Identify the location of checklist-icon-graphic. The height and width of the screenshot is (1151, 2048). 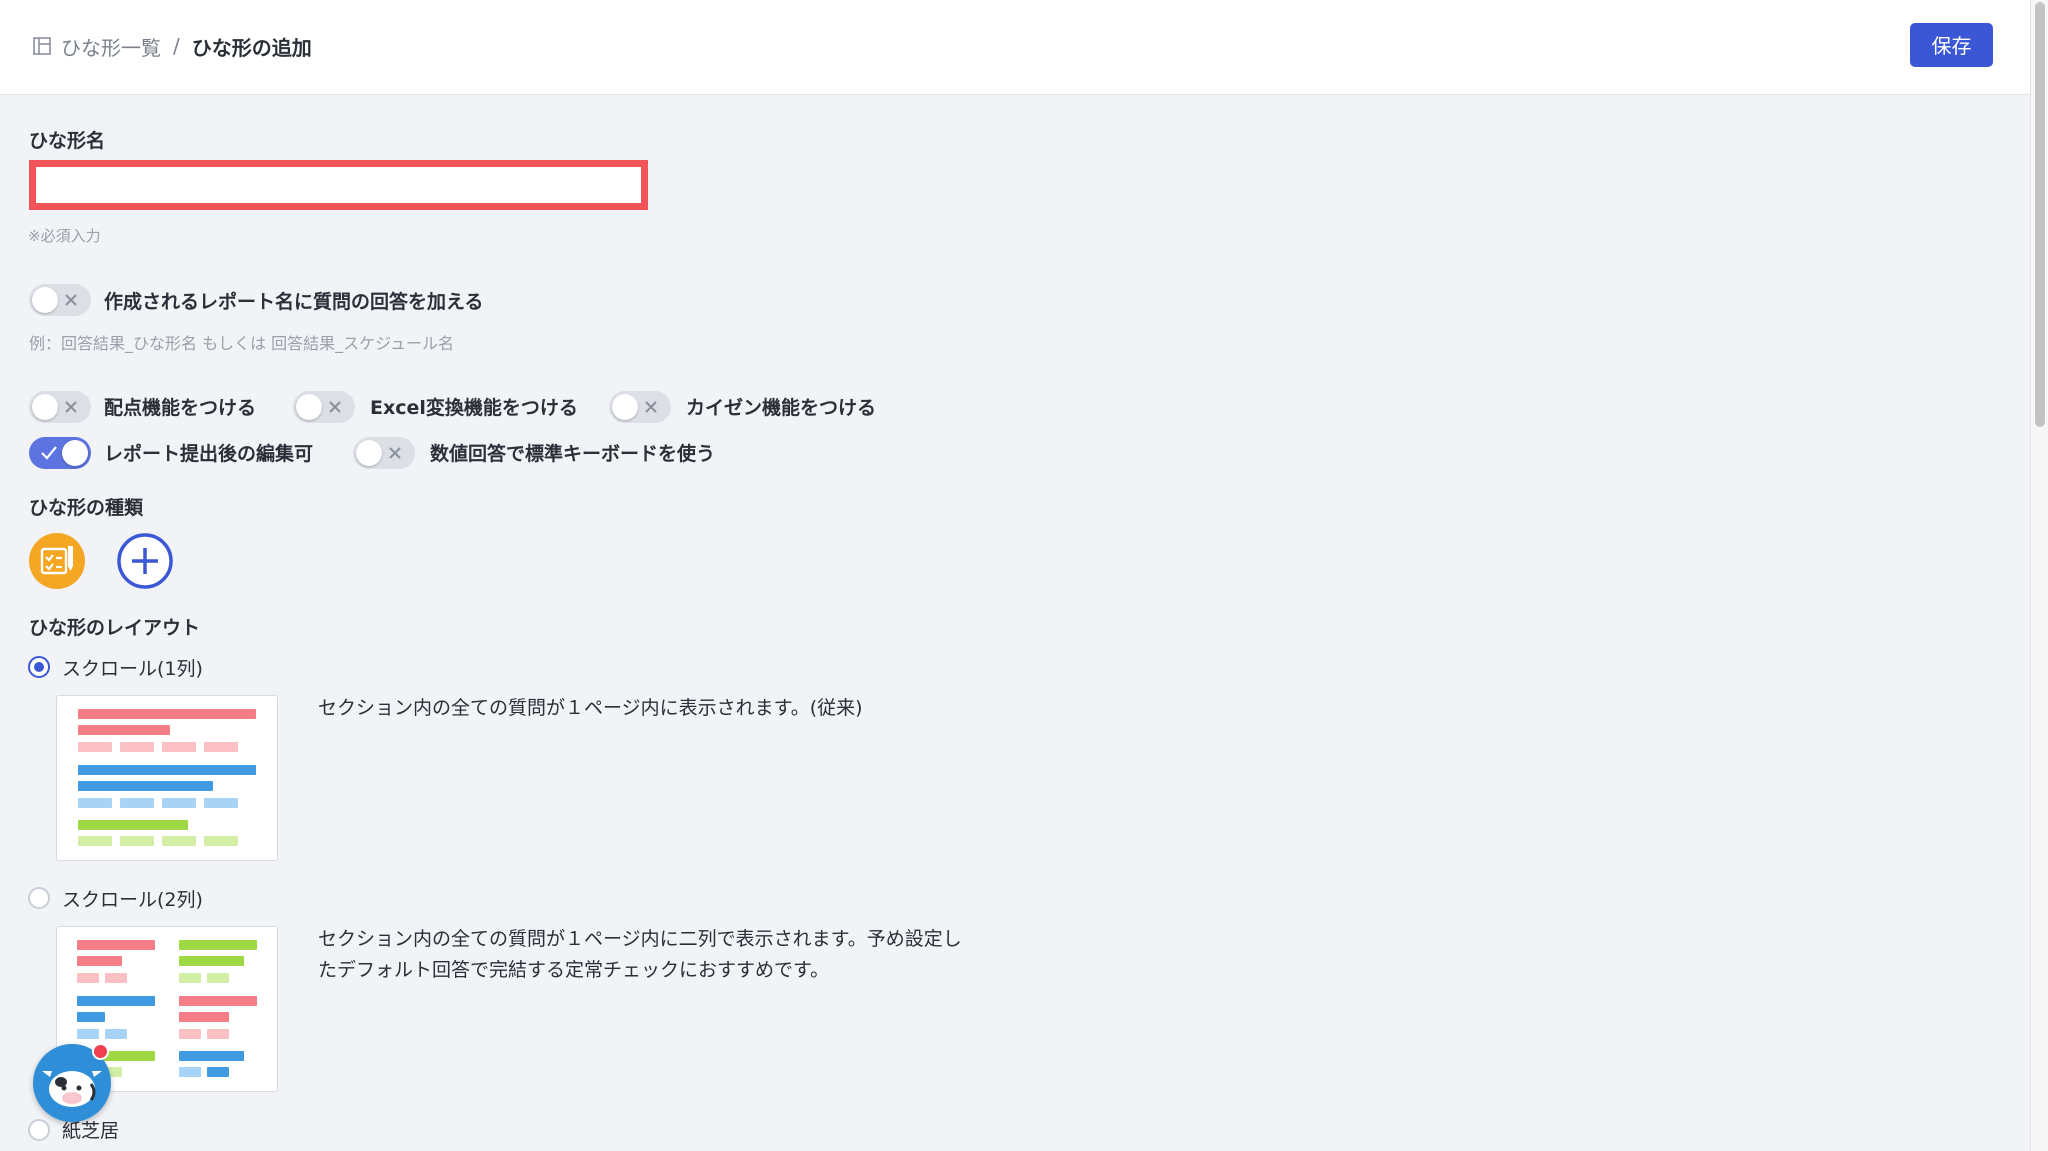
(56, 560).